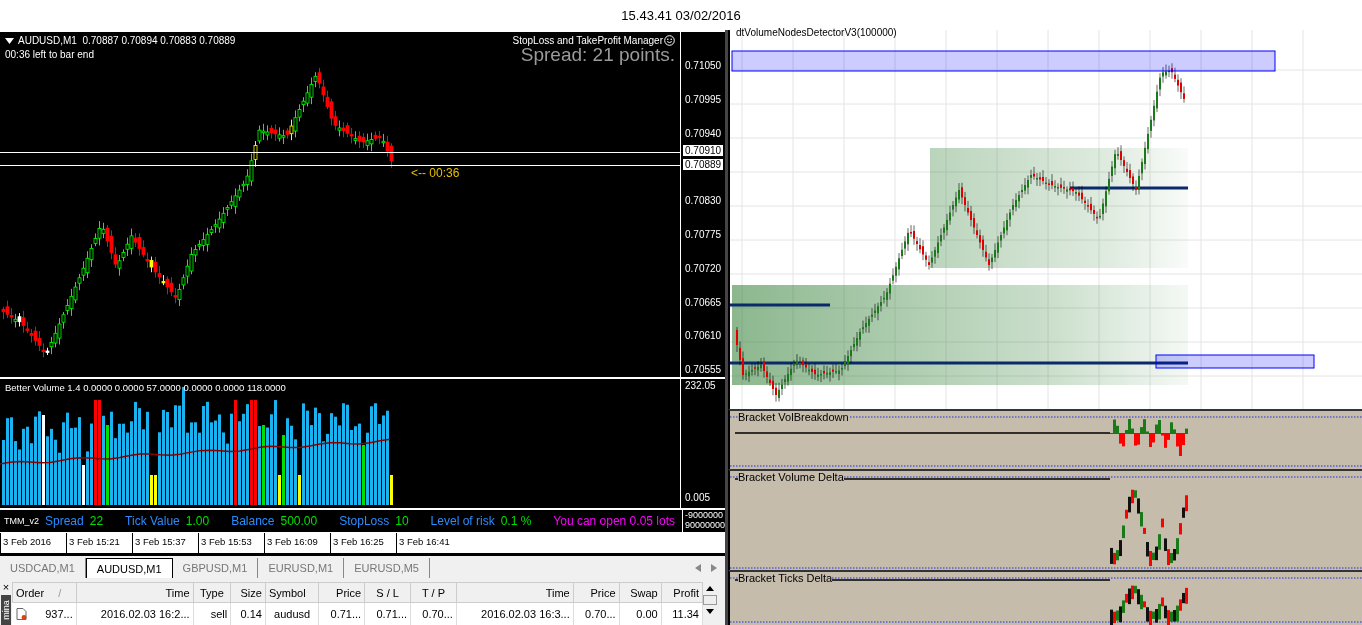 This screenshot has height=625, width=1362. I want to click on info-label: Level of risk, so click(462, 521).